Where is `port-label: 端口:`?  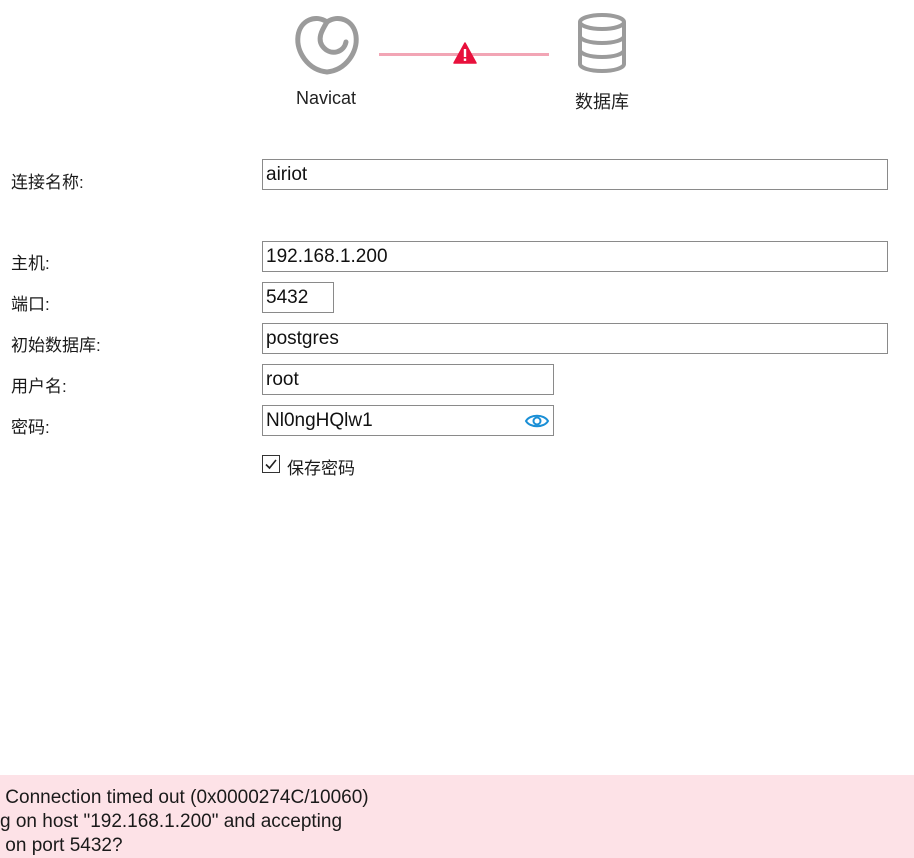 port-label: 端口: is located at coordinates (30, 304).